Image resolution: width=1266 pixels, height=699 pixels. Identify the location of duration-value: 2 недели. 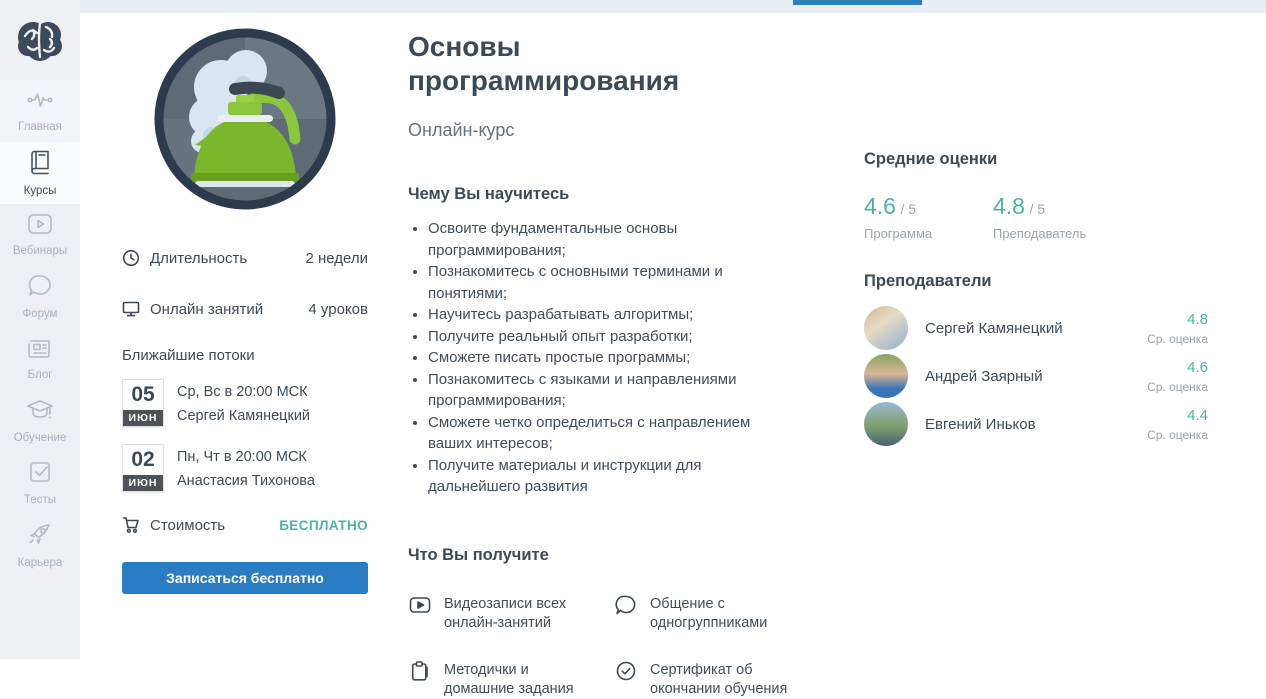
(336, 258).